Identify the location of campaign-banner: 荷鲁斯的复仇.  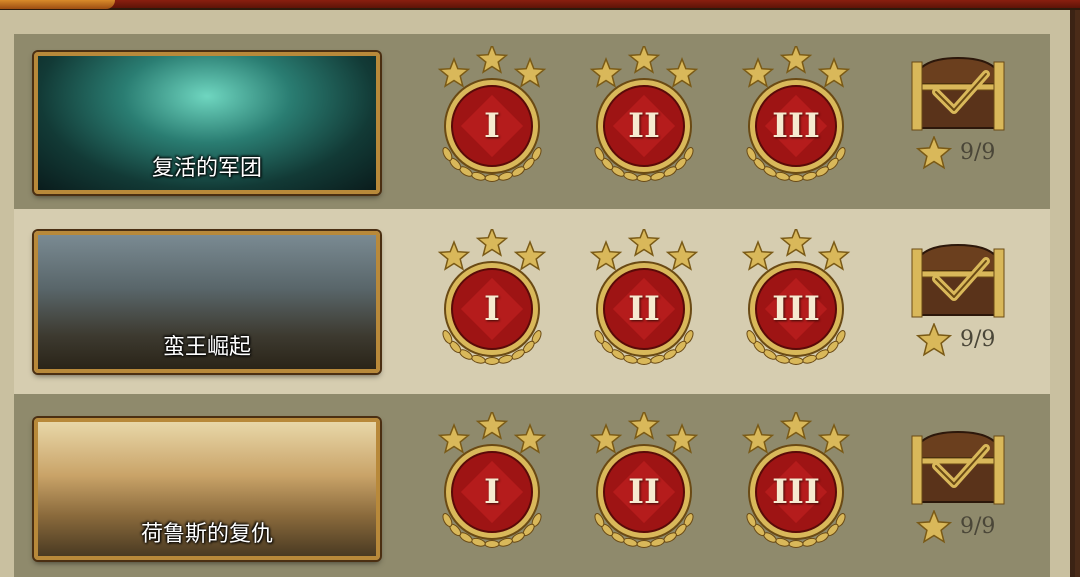
(207, 489).